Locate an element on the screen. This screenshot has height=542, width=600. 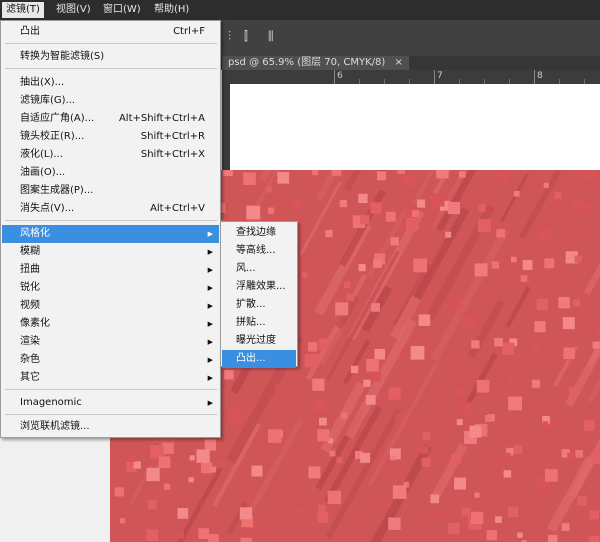
menu-item-pixelate: 像素化 ▶ is located at coordinates (110, 324).